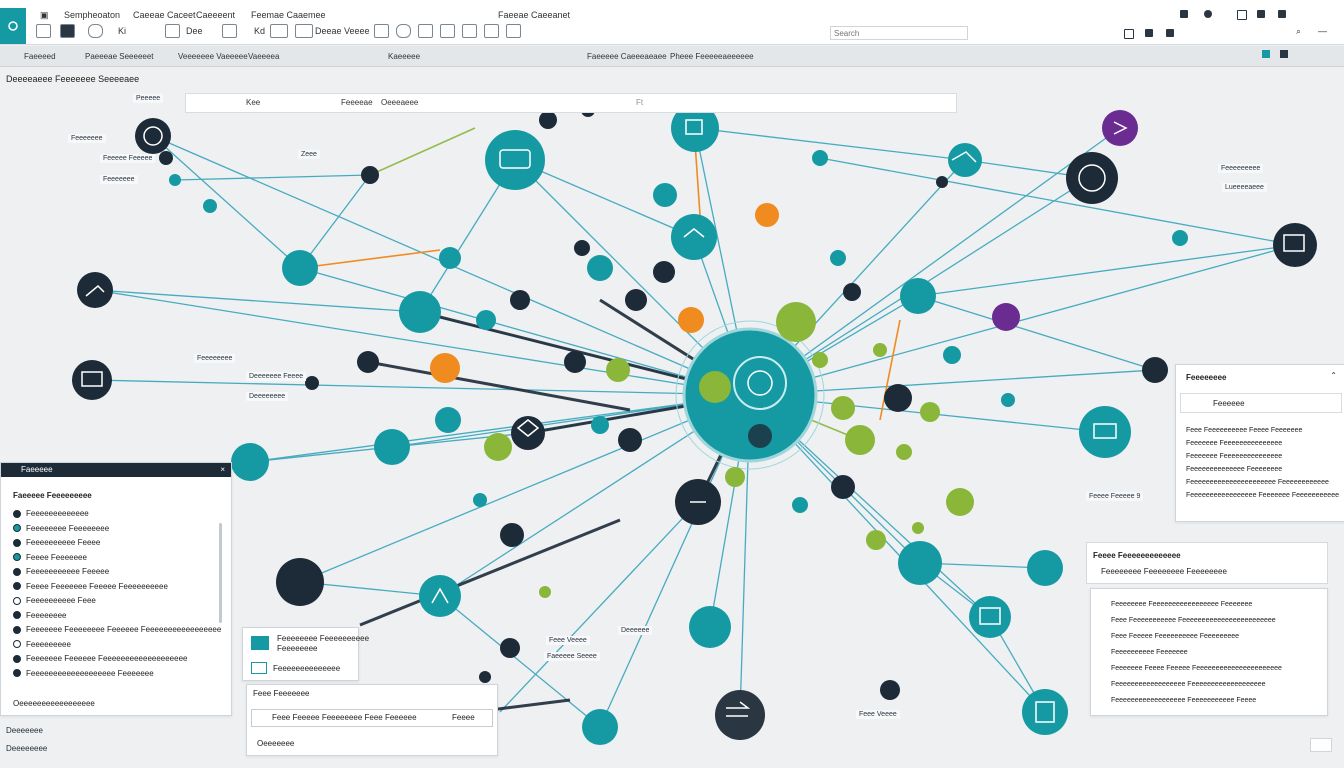  What do you see at coordinates (213, 56) in the screenshot?
I see `subbar-item-3: Veeeeeee Vaeeeee` at bounding box center [213, 56].